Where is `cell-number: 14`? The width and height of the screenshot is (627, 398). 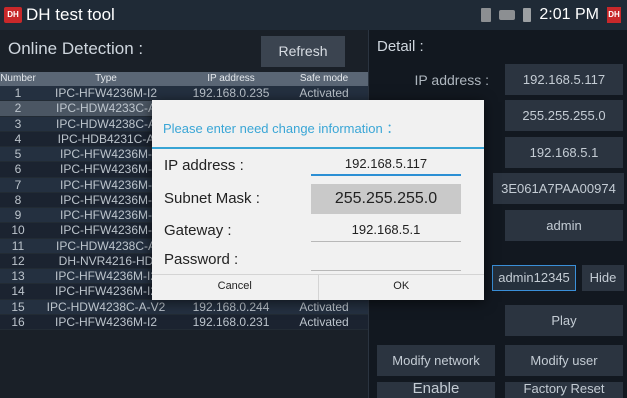
cell-number: 14 is located at coordinates (18, 291).